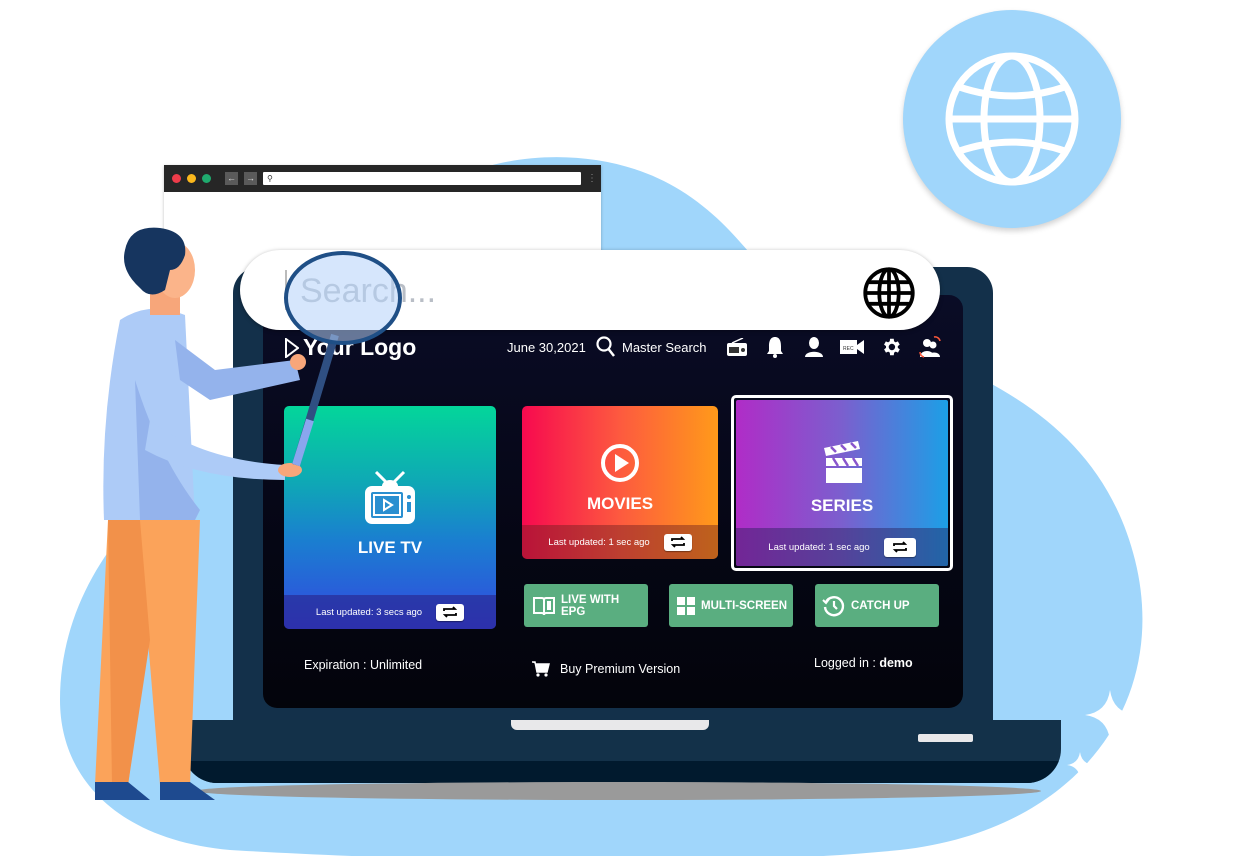  I want to click on globe-badge, so click(1012, 119).